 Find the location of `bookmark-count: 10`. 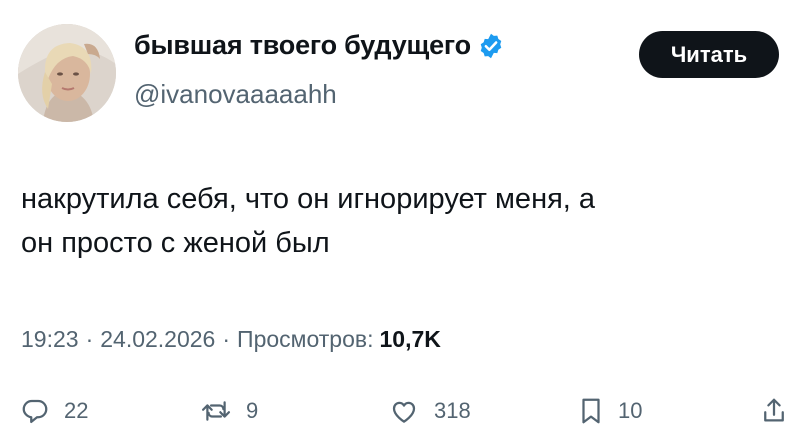

bookmark-count: 10 is located at coordinates (630, 410).